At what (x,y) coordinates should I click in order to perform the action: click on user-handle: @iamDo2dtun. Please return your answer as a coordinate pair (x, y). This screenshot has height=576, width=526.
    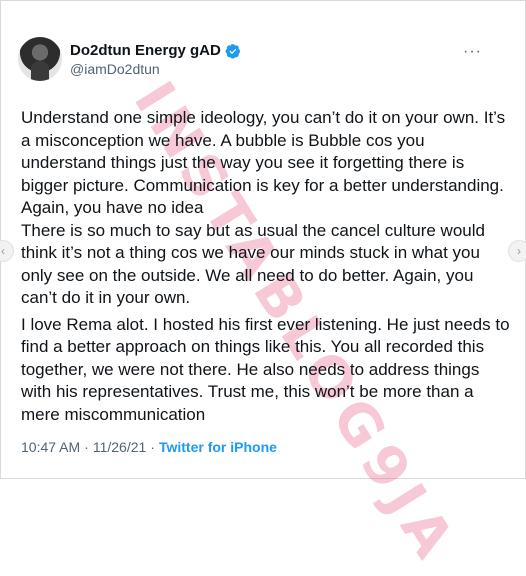
    Looking at the image, I should click on (115, 69).